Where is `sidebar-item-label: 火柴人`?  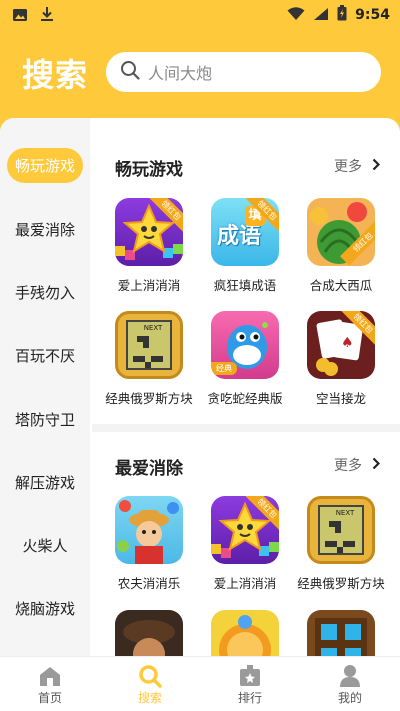 sidebar-item-label: 火柴人 is located at coordinates (45, 545).